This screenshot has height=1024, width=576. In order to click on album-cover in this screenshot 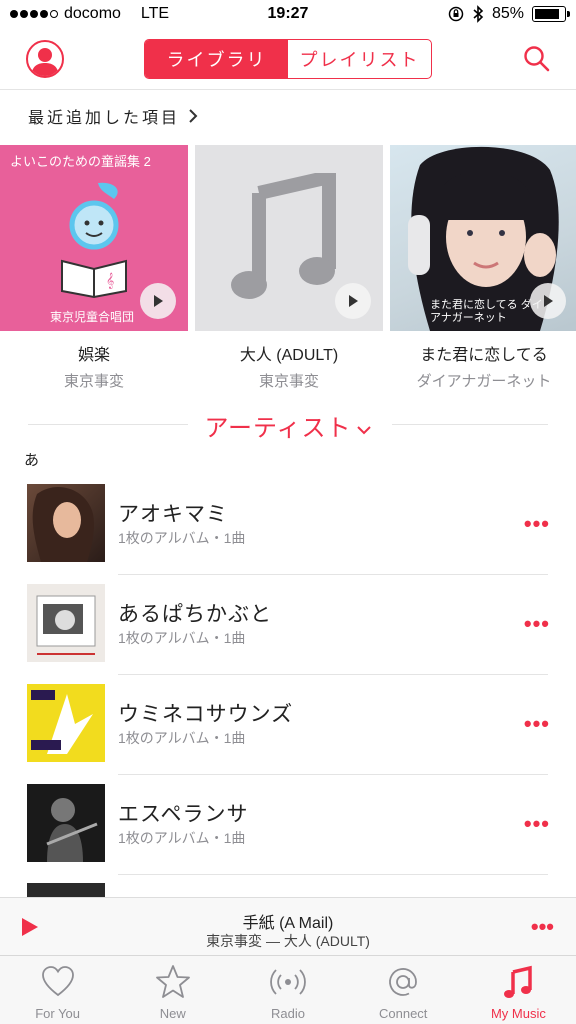, I will do `click(289, 238)`.